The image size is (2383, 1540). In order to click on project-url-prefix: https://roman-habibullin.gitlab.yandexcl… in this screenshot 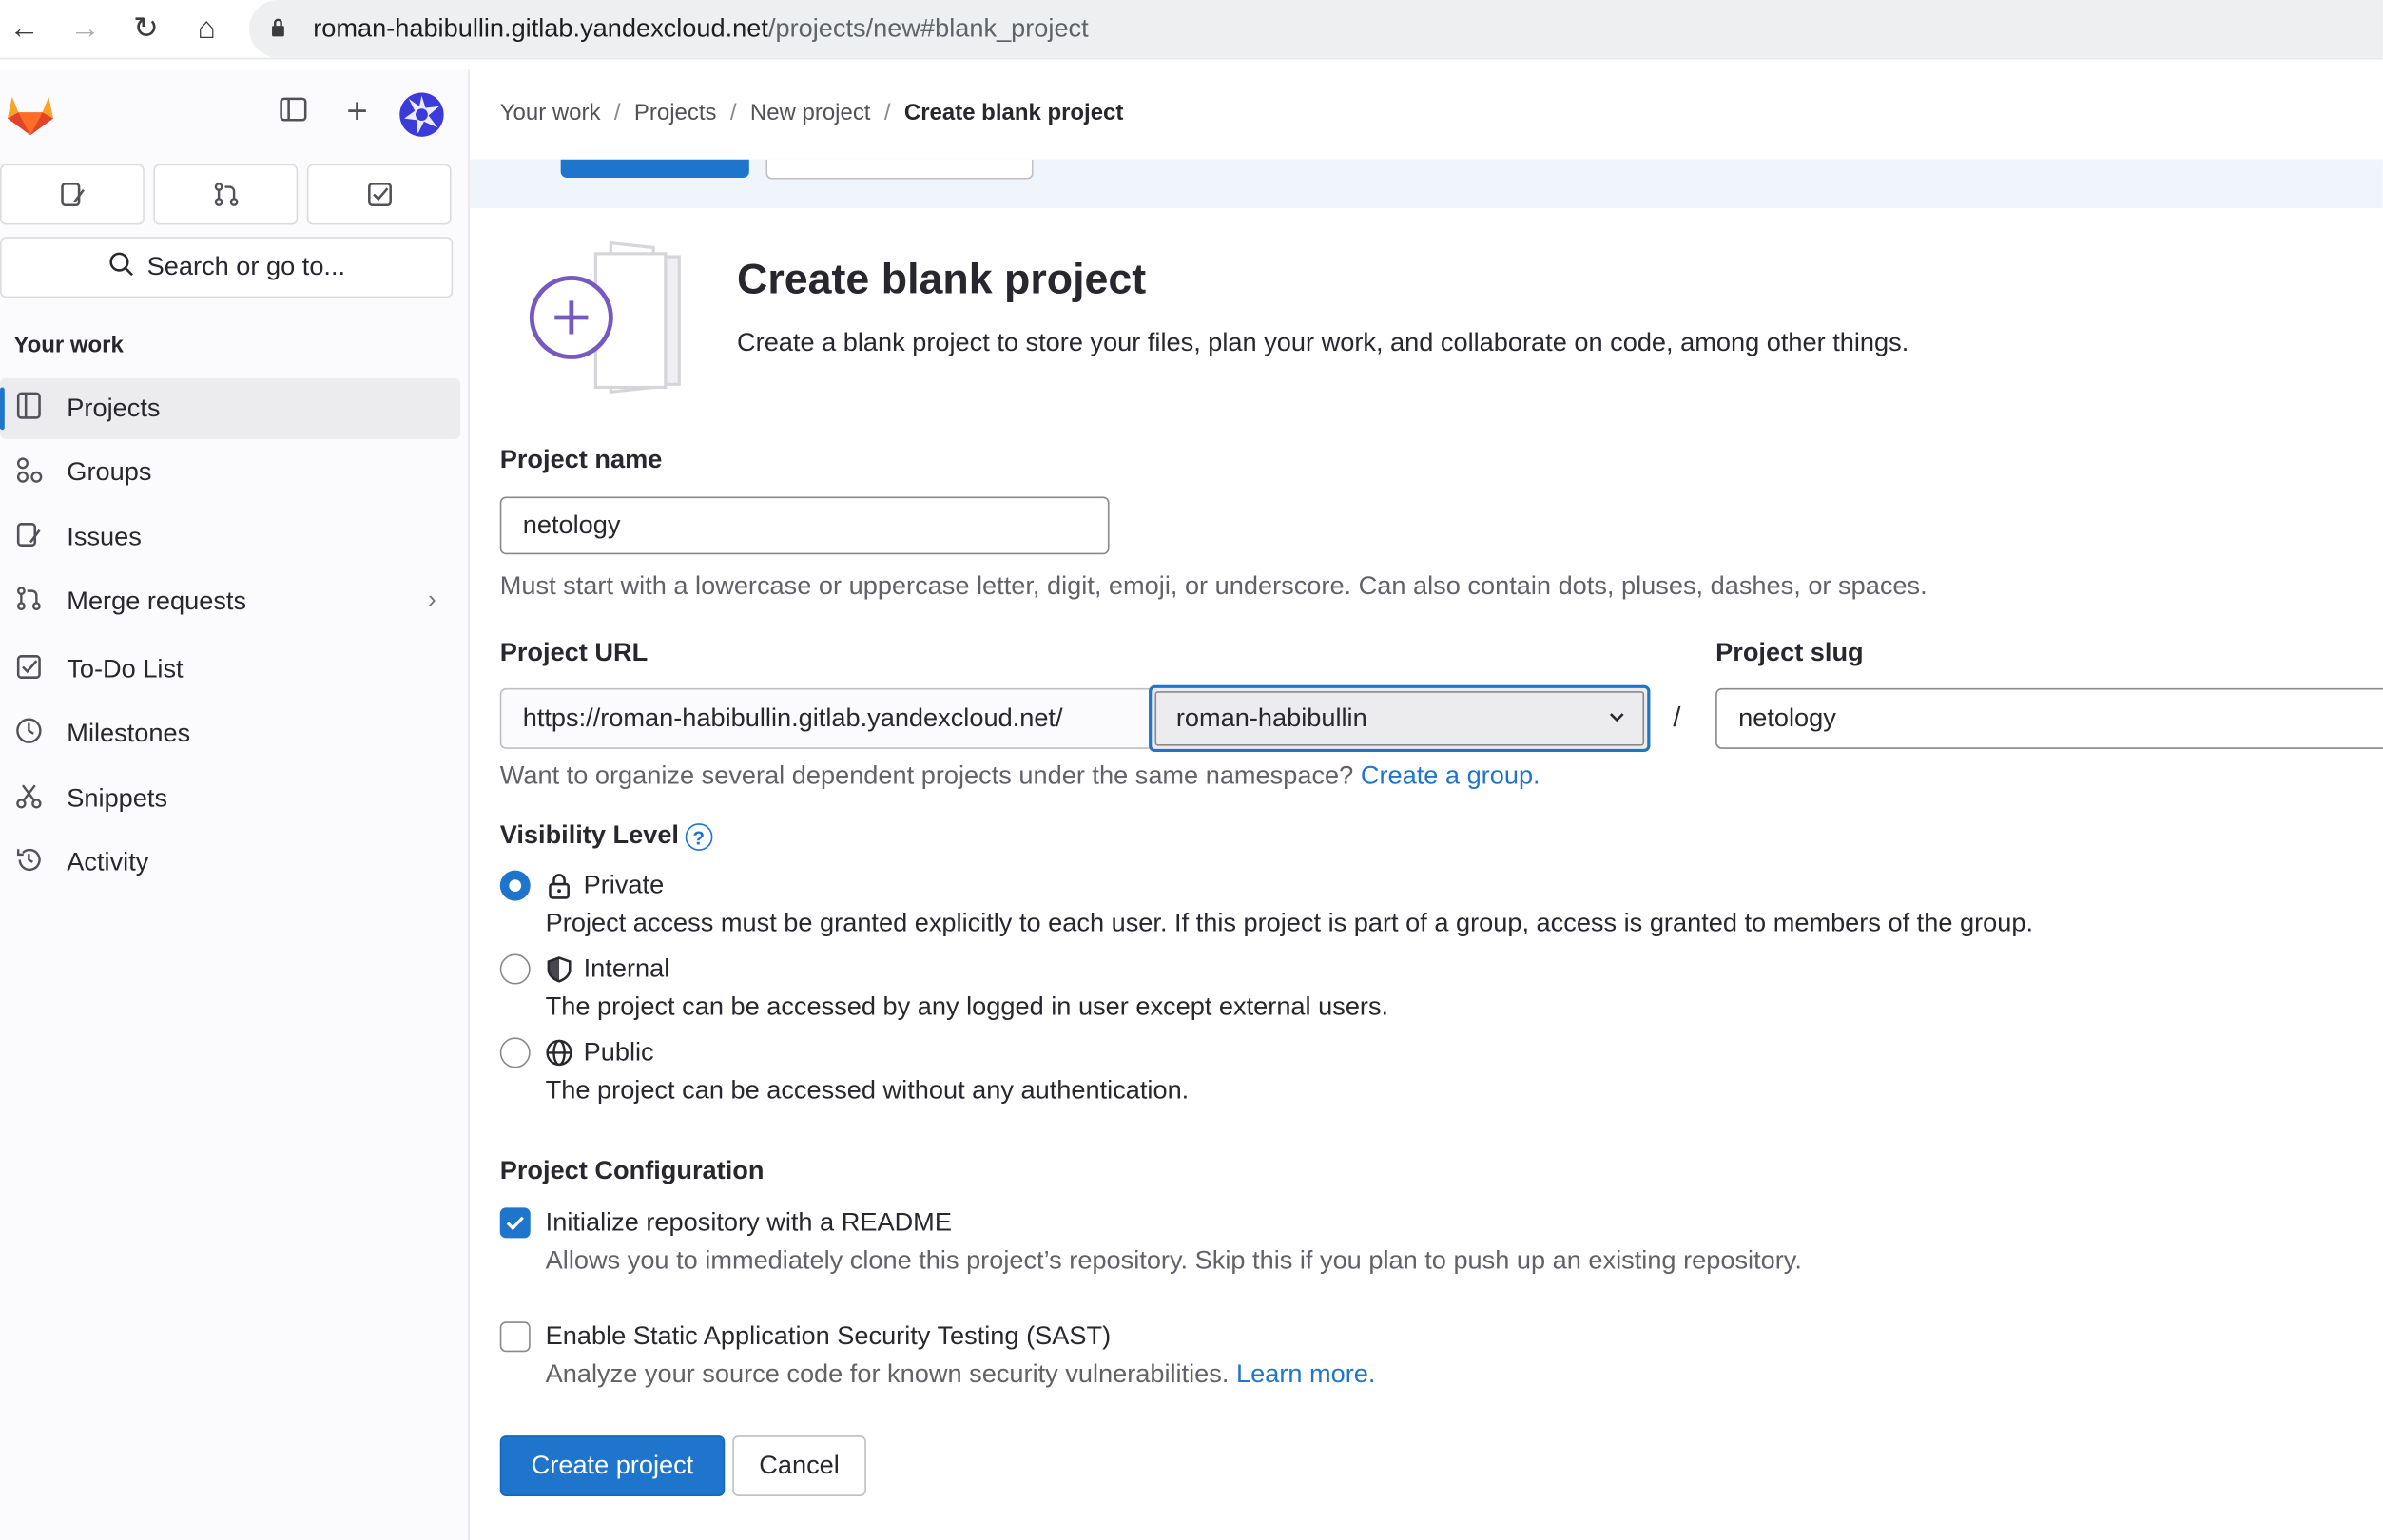, I will do `click(825, 718)`.